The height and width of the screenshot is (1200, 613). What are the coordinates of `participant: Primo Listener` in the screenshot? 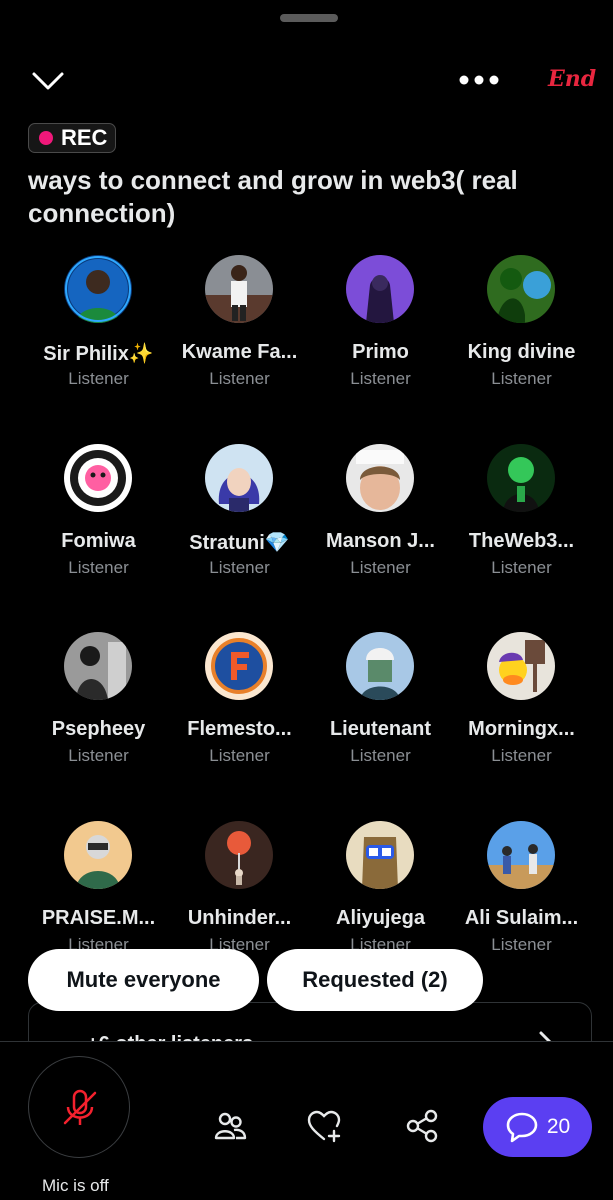 It's located at (380, 340).